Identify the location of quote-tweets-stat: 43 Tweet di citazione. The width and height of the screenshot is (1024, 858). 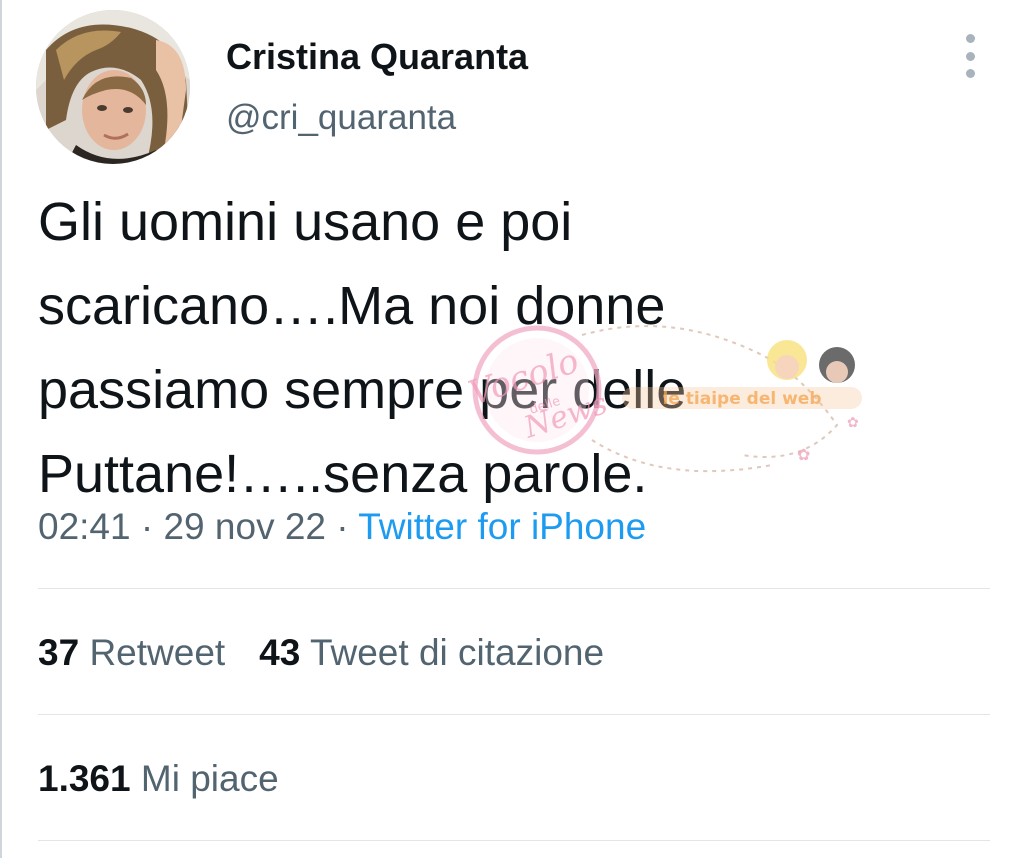
(431, 652).